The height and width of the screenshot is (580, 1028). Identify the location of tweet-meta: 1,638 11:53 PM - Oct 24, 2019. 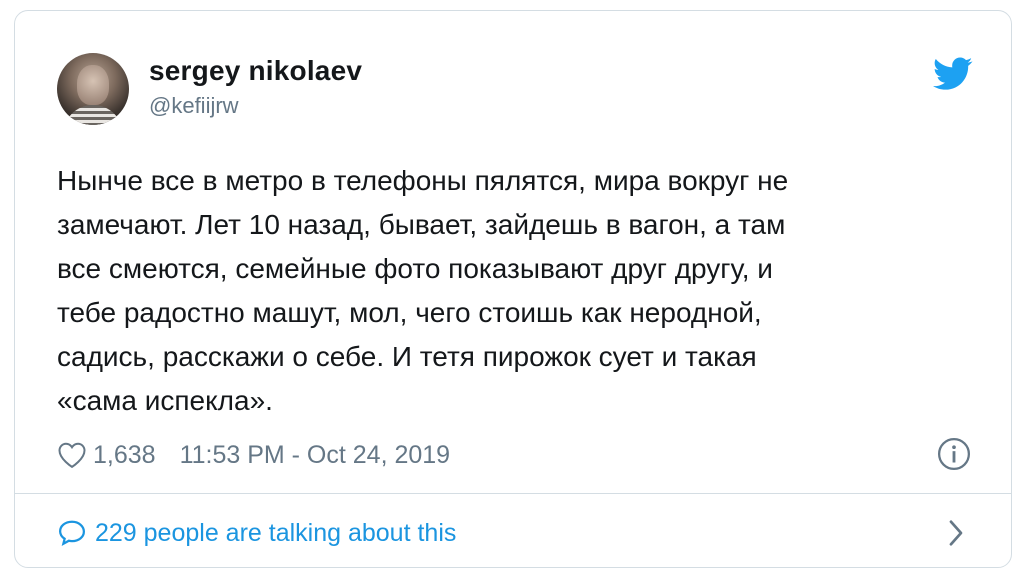
(253, 455).